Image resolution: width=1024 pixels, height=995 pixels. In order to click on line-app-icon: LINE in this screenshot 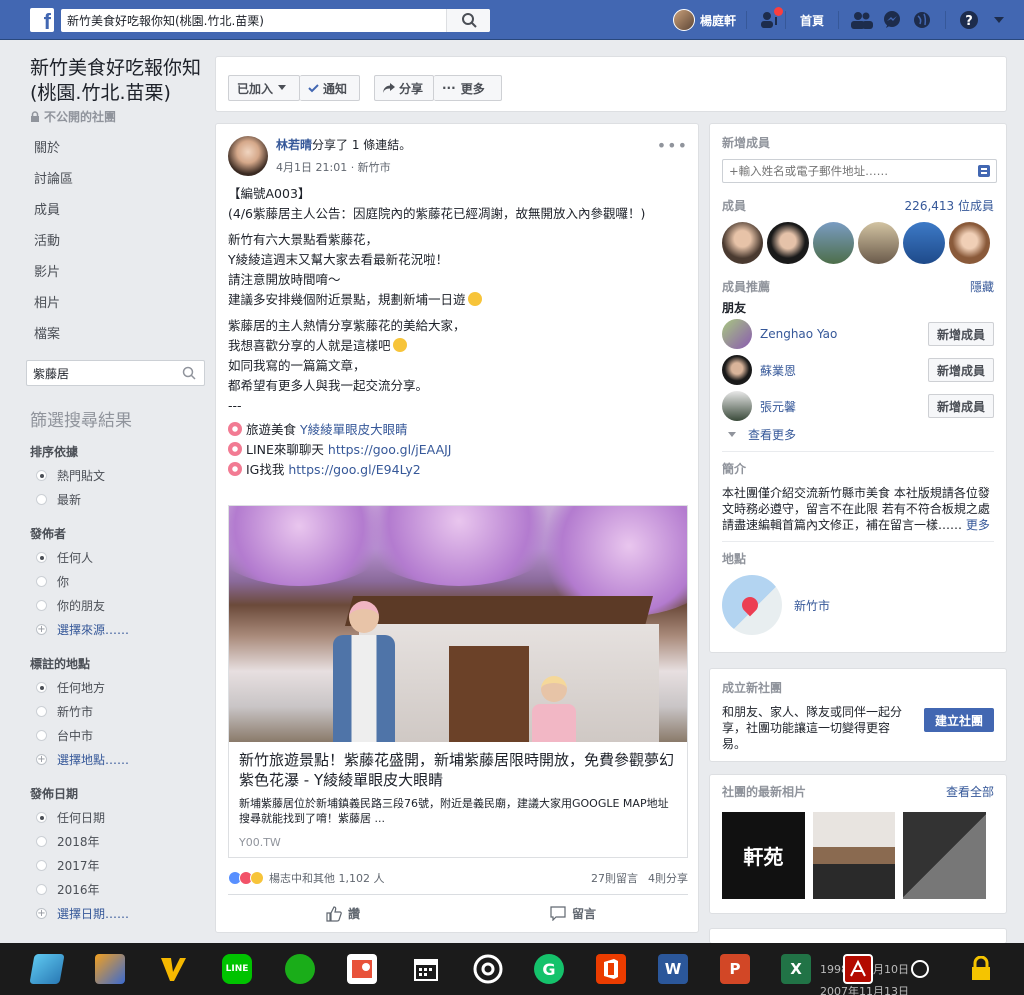, I will do `click(237, 969)`.